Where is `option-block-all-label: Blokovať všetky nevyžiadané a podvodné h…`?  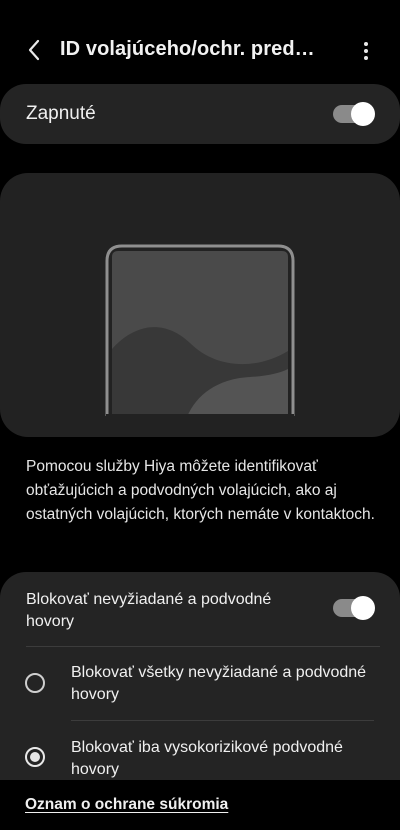
option-block-all-label: Blokovať všetky nevyžiadané a podvodné h… is located at coordinates (226, 684).